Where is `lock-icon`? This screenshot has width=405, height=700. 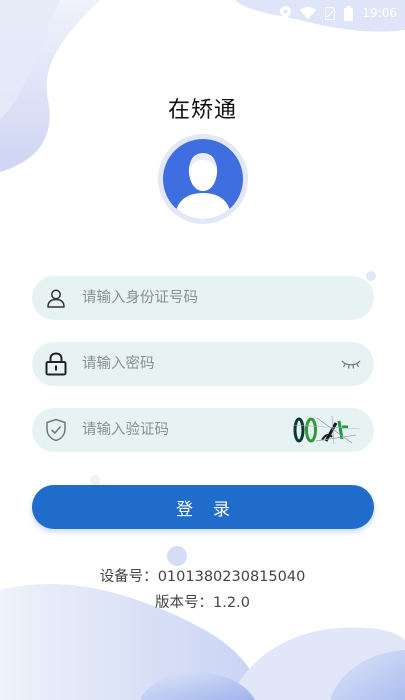
lock-icon is located at coordinates (56, 364).